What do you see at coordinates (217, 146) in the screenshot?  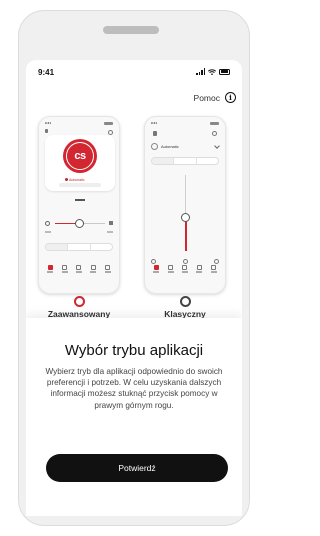 I see `chevron-down-icon` at bounding box center [217, 146].